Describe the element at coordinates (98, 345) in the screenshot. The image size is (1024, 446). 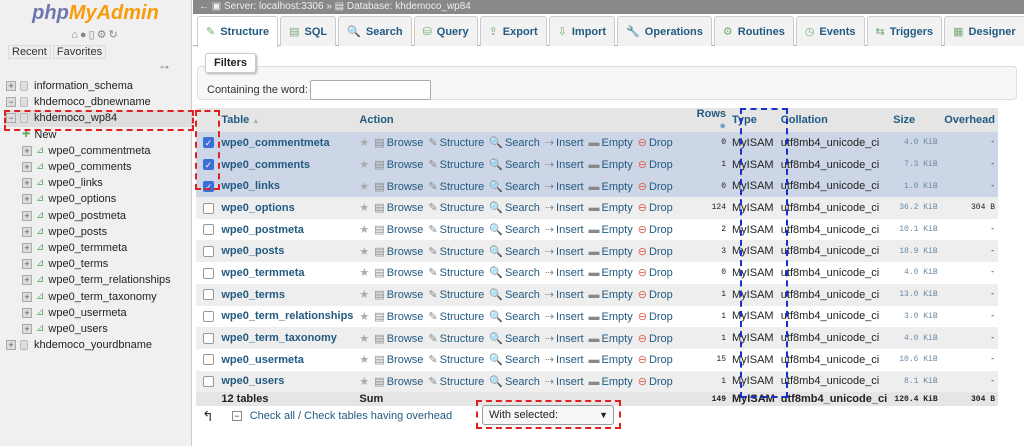
I see `sidebar-db-item: + khdemoco_yourdbname` at that location.